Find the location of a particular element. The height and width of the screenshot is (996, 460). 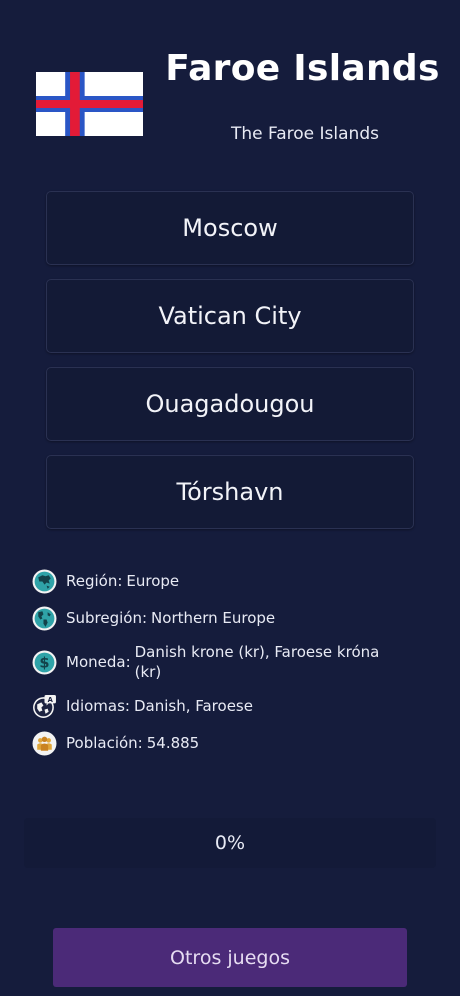

answer-option-2: Vatican City is located at coordinates (230, 316).